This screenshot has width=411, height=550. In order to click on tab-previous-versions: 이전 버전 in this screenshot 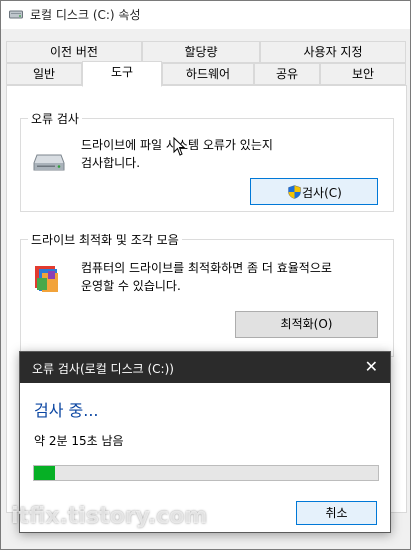, I will do `click(74, 52)`.